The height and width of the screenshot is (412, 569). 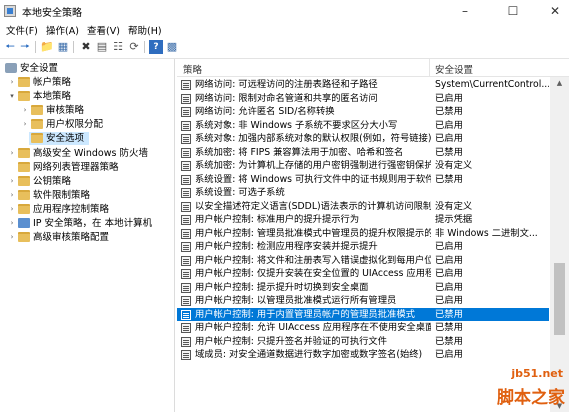 What do you see at coordinates (554, 11) in the screenshot?
I see `close-button: ✕` at bounding box center [554, 11].